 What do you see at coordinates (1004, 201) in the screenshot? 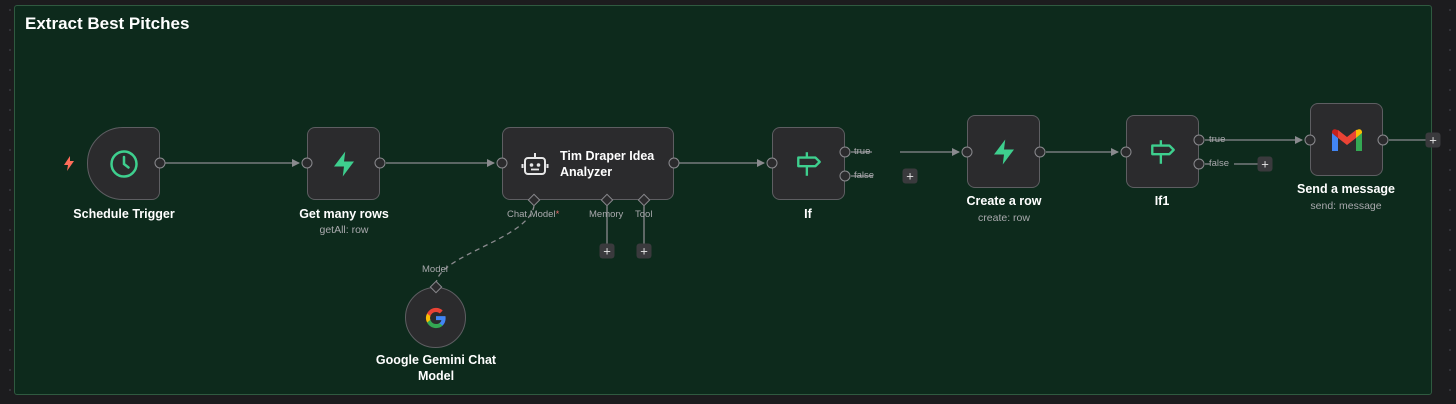
I see `node-label: Create a row` at bounding box center [1004, 201].